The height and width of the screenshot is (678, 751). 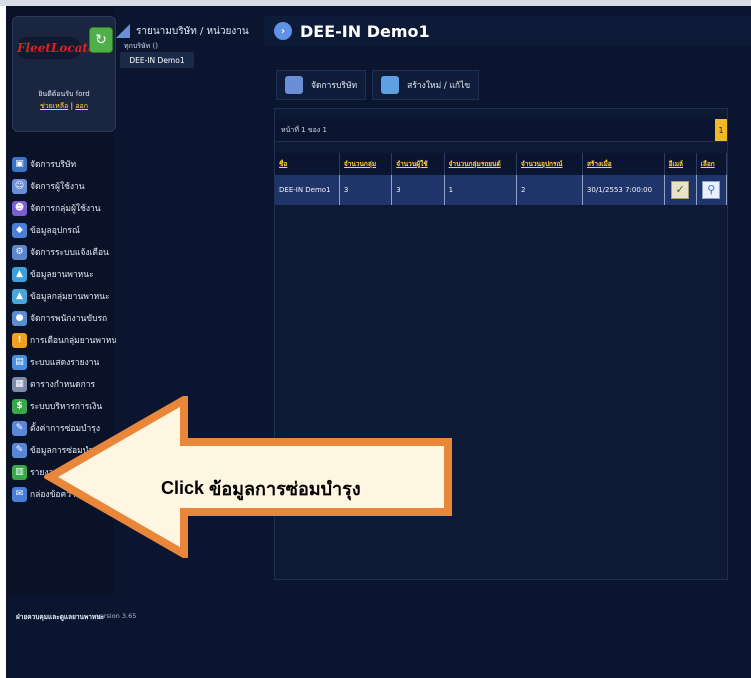 I want to click on warning-icon: !, so click(x=19, y=340).